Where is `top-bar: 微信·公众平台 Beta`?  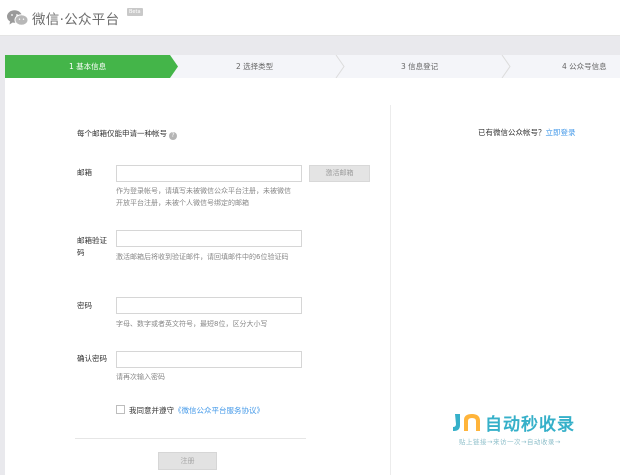 top-bar: 微信·公众平台 Beta is located at coordinates (310, 18).